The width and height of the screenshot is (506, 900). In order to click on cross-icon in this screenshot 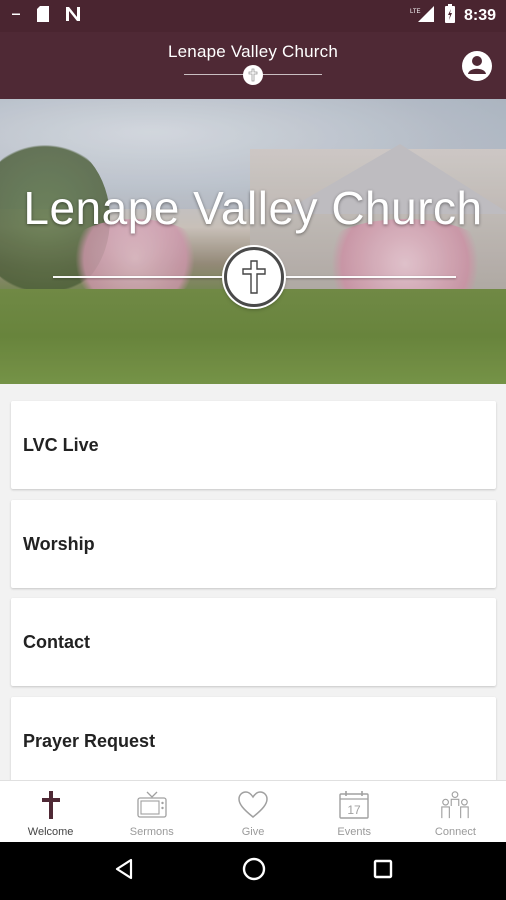, I will do `click(51, 805)`.